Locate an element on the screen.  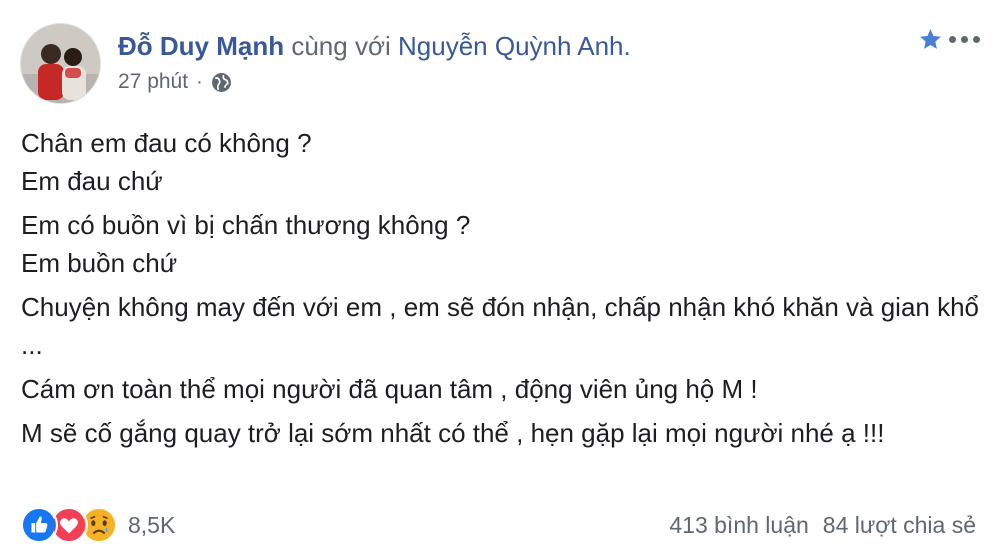
post-line: Em có buồn vì bị chấn thương không ? is located at coordinates (246, 225).